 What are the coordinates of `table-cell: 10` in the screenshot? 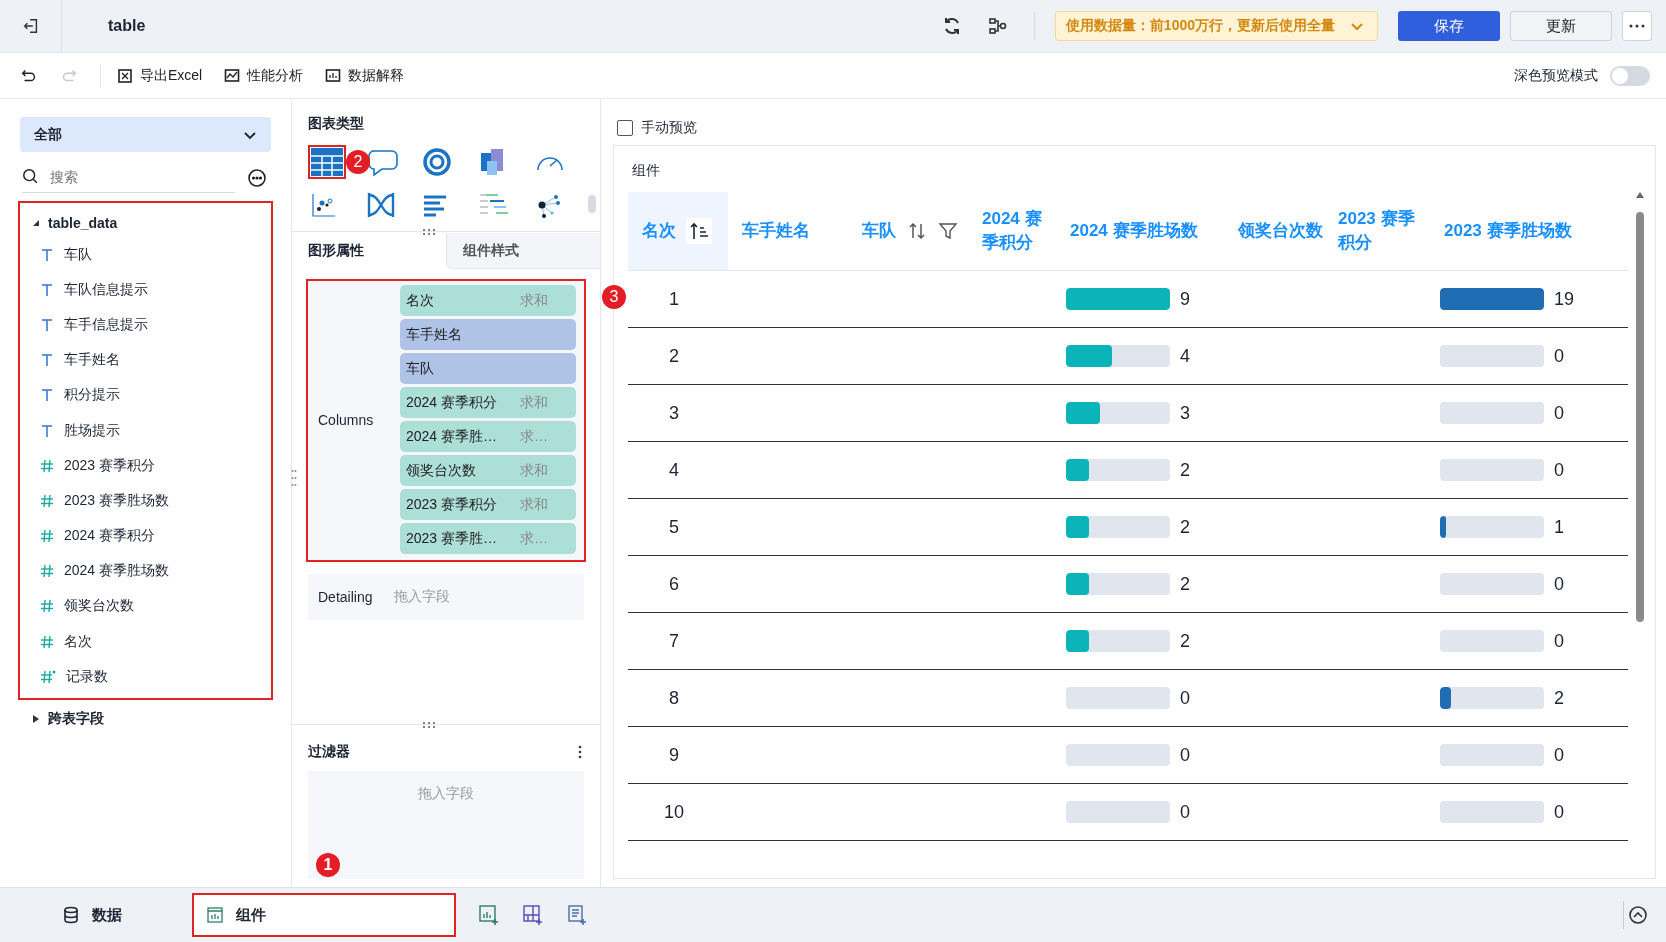 It's located at (674, 811).